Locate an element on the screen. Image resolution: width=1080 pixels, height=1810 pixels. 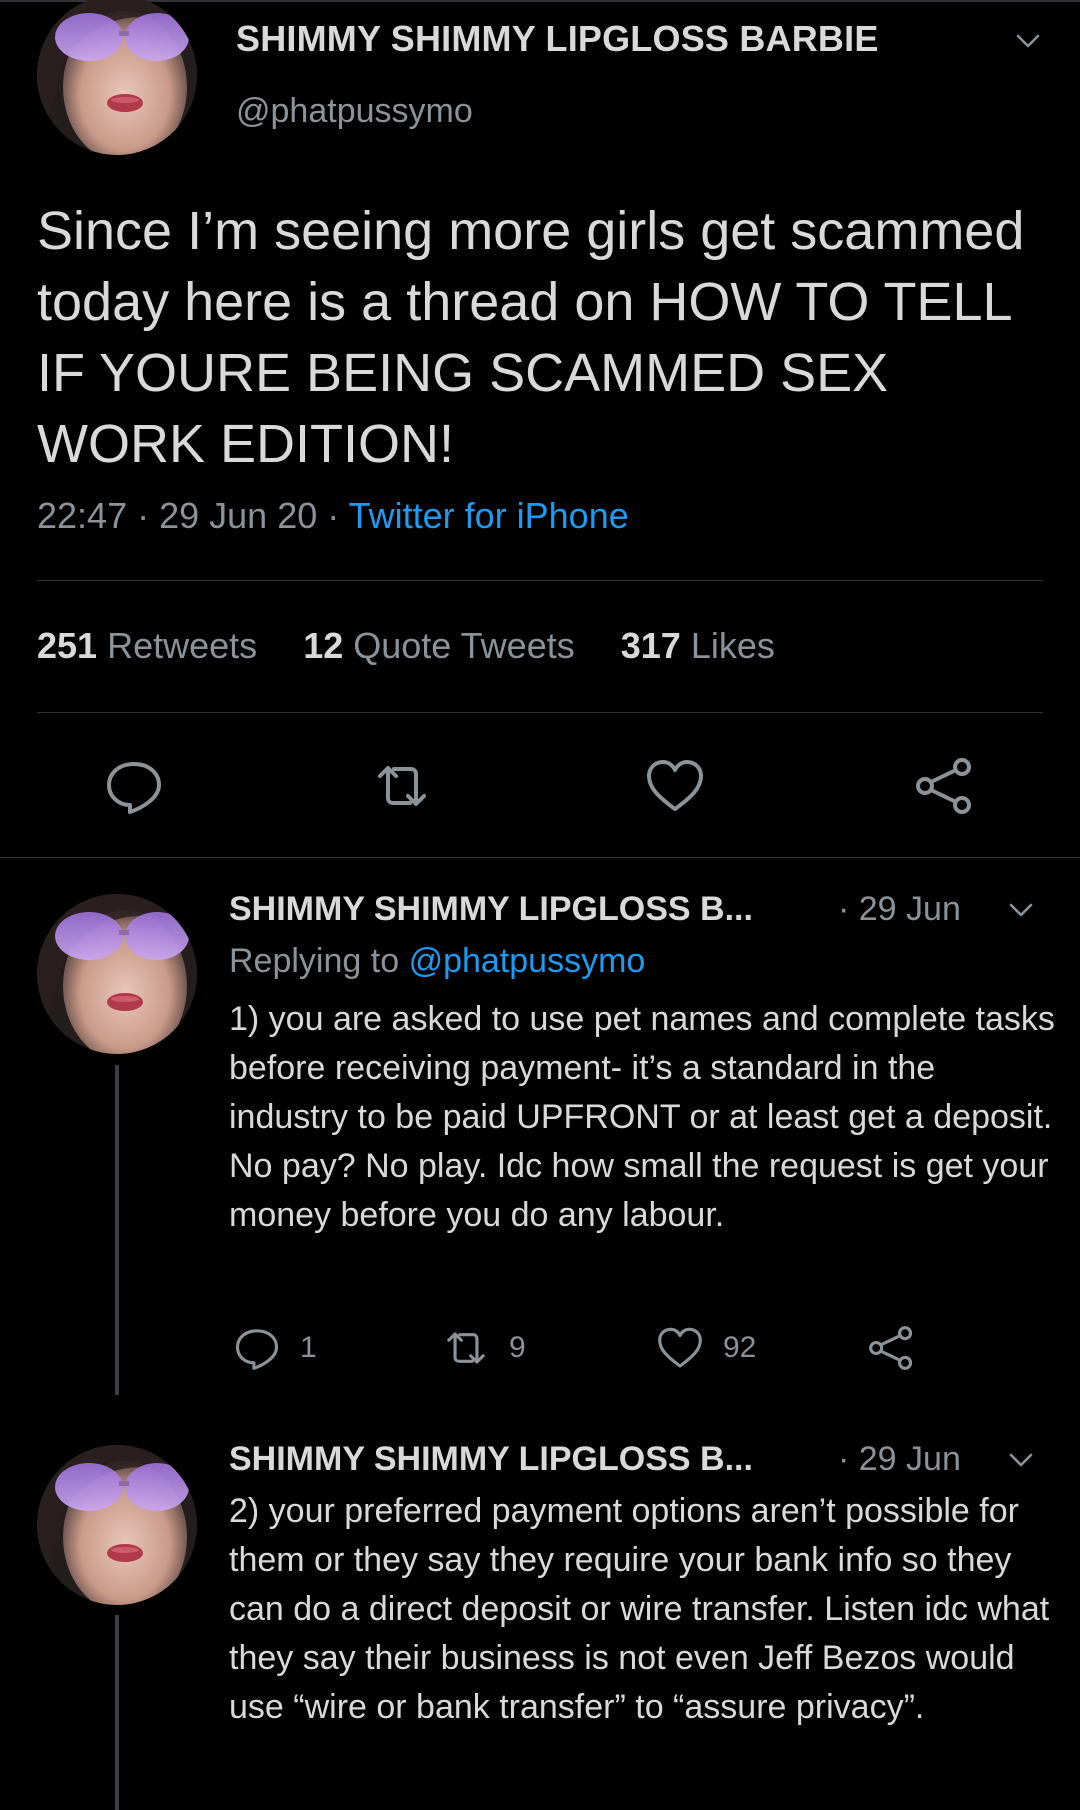
retweets-stat: 251 Retweets is located at coordinates (147, 645).